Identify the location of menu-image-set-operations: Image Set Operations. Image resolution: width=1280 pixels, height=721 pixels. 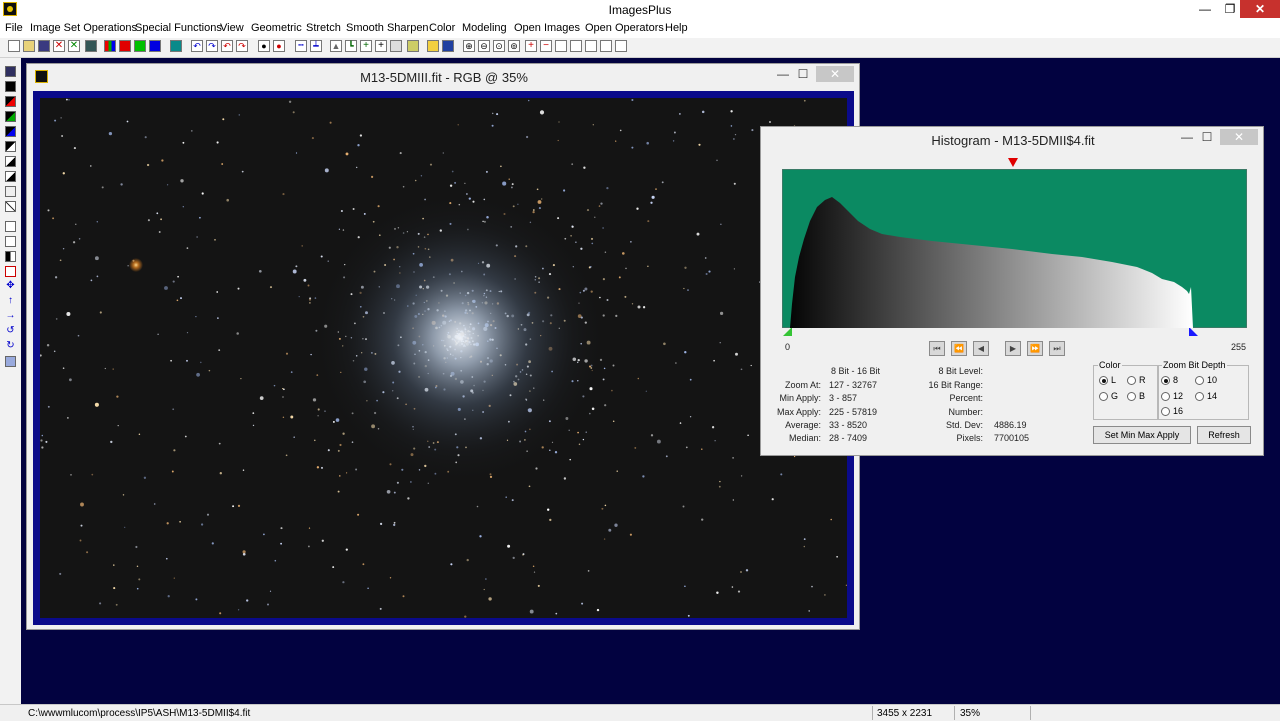
(83, 28).